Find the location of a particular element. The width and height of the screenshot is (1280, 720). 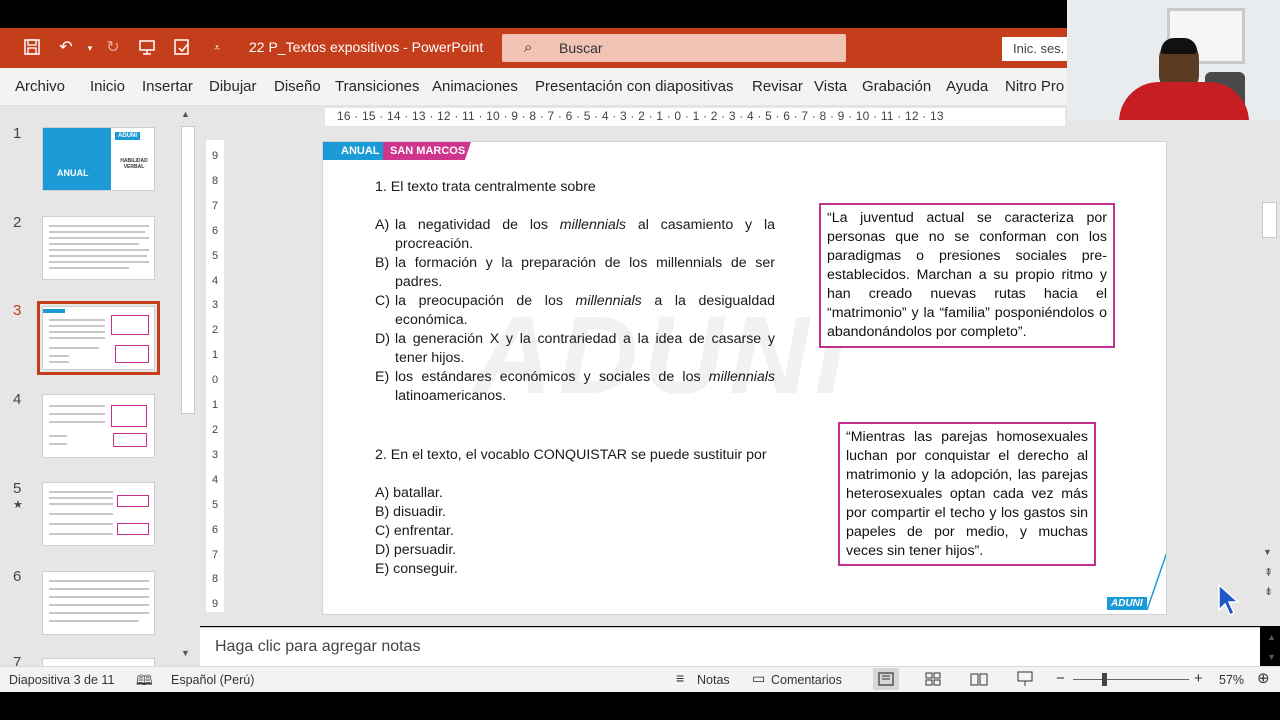

zoom-in-icon: + is located at coordinates (1198, 678).